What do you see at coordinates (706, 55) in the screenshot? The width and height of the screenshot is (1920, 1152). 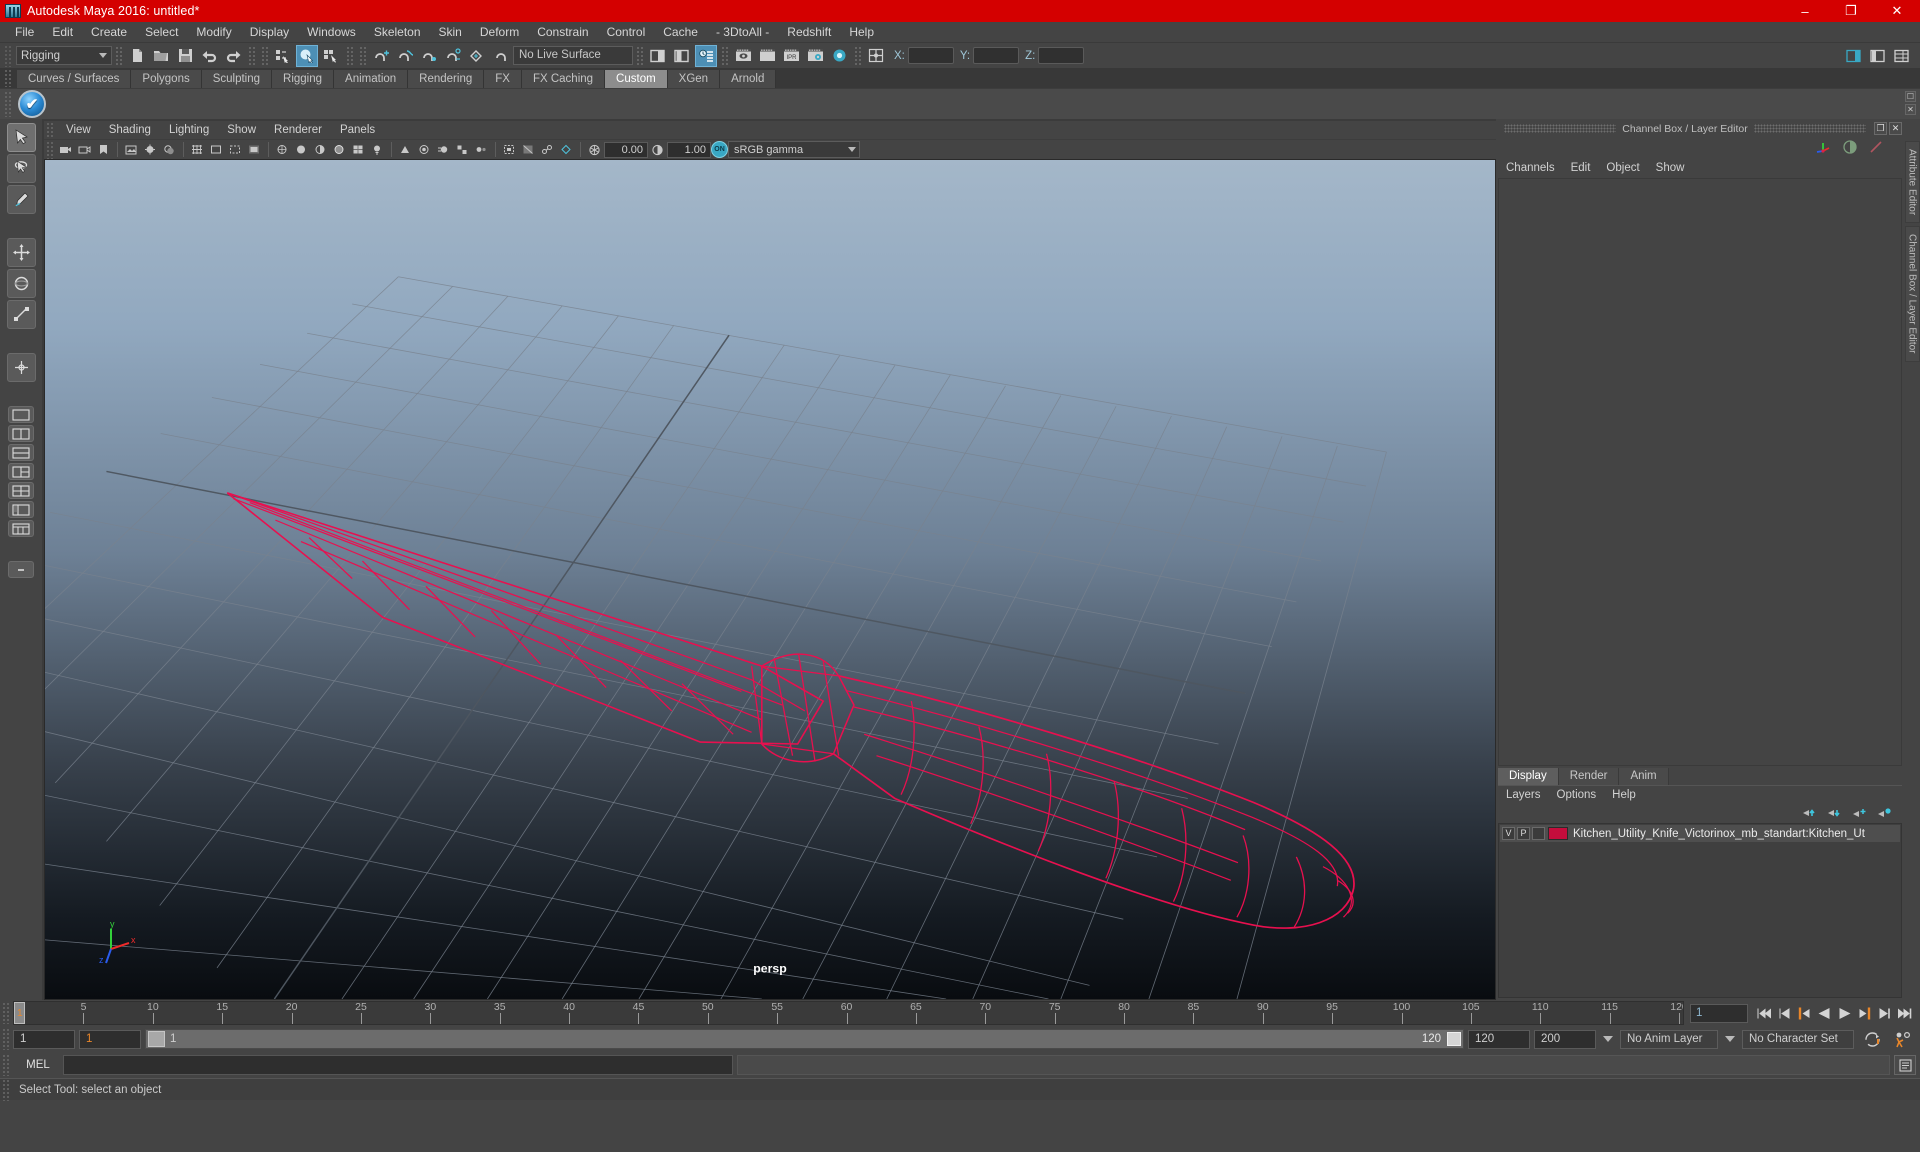 I see `open-attribute-editor-icon` at bounding box center [706, 55].